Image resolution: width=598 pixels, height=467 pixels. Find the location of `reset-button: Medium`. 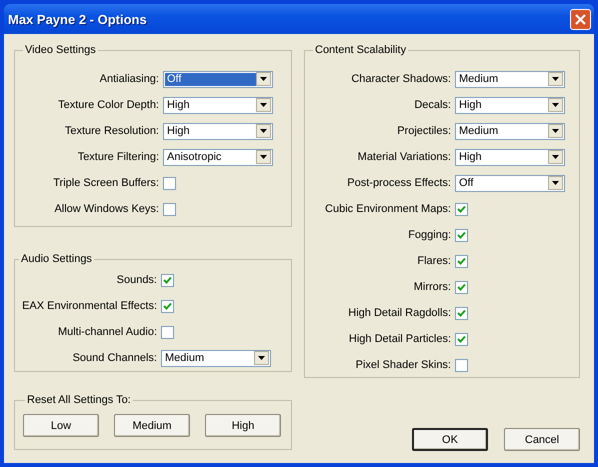

reset-button: Medium is located at coordinates (152, 425).